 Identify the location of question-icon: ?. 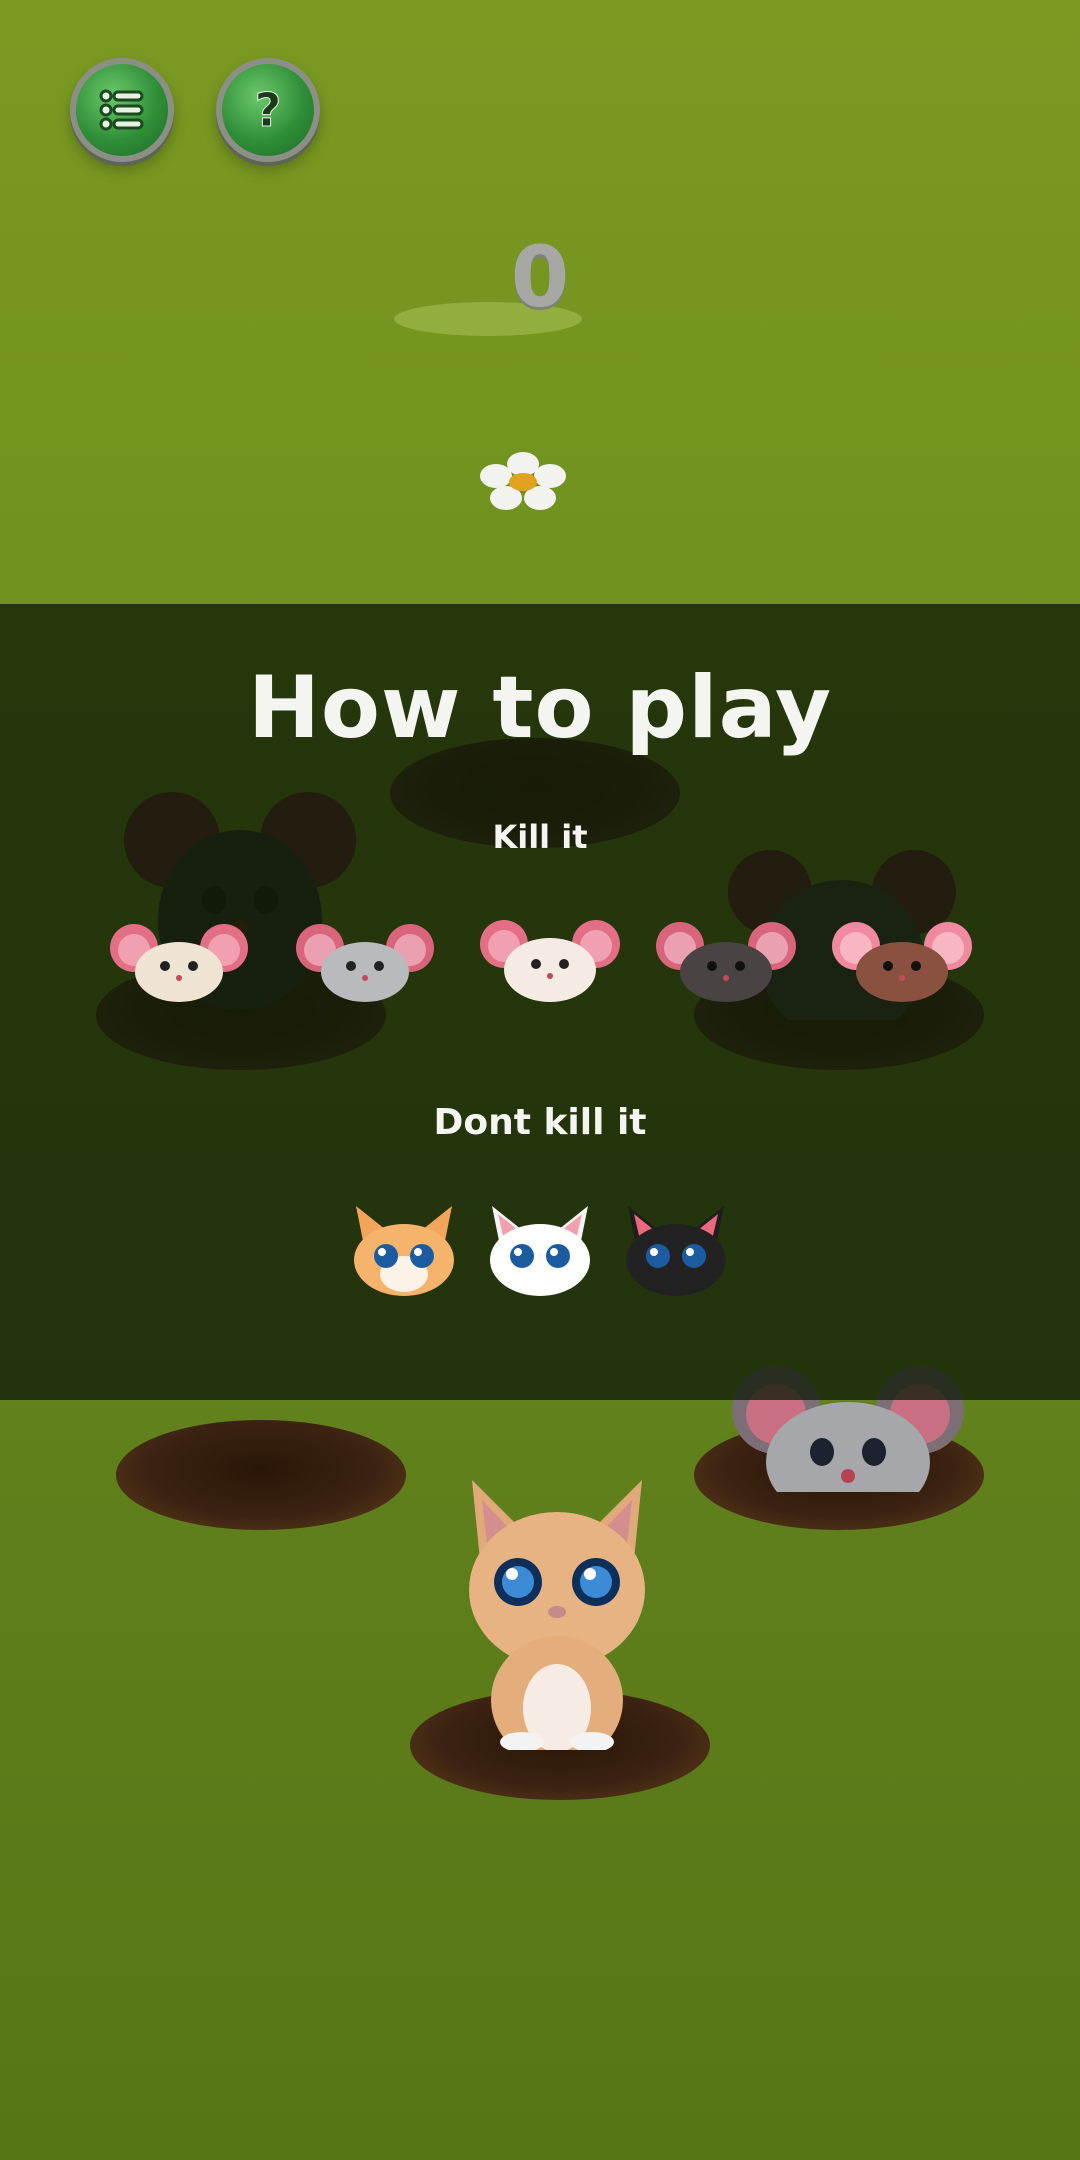
(268, 110).